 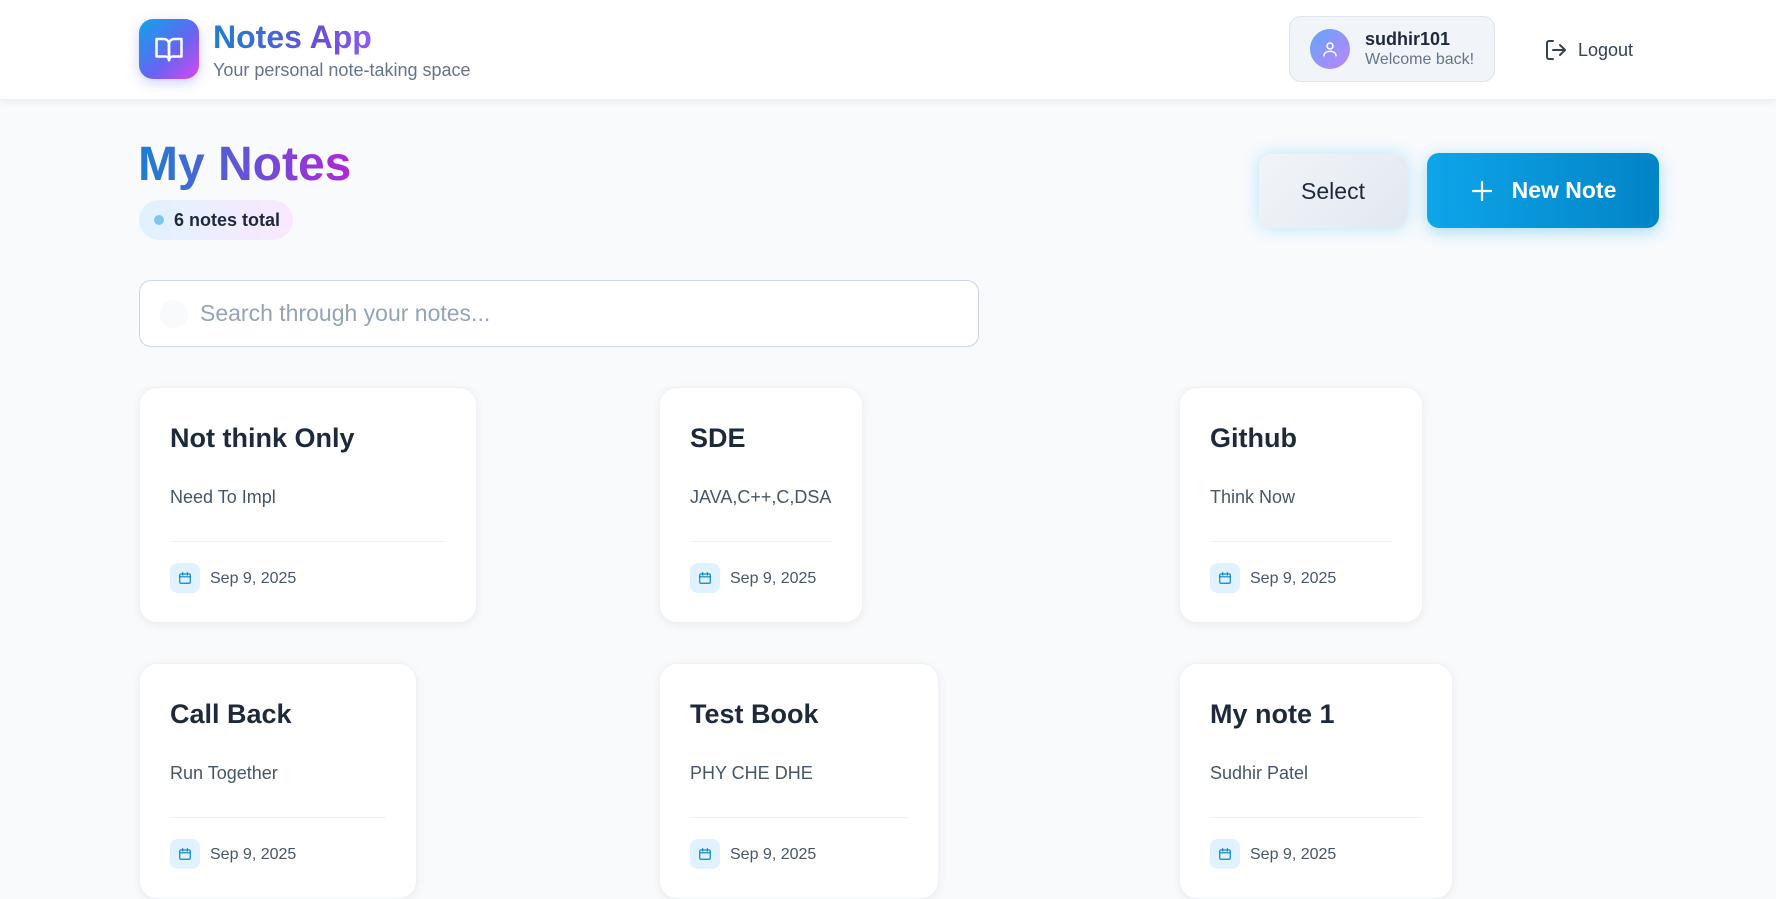 I want to click on note-title: Not think Only, so click(x=262, y=438).